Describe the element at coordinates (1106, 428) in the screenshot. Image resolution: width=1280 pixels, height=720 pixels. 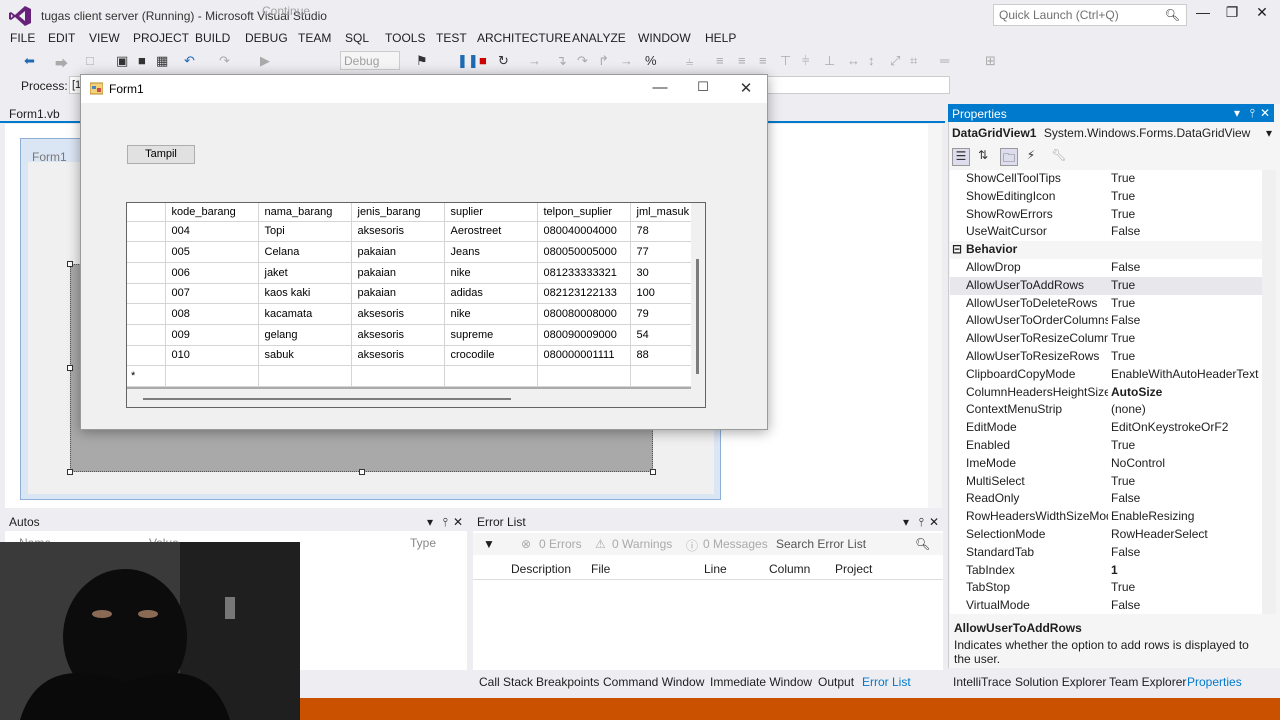
I see `property-row: EditMode EditOnKeystrokeOrF2` at that location.